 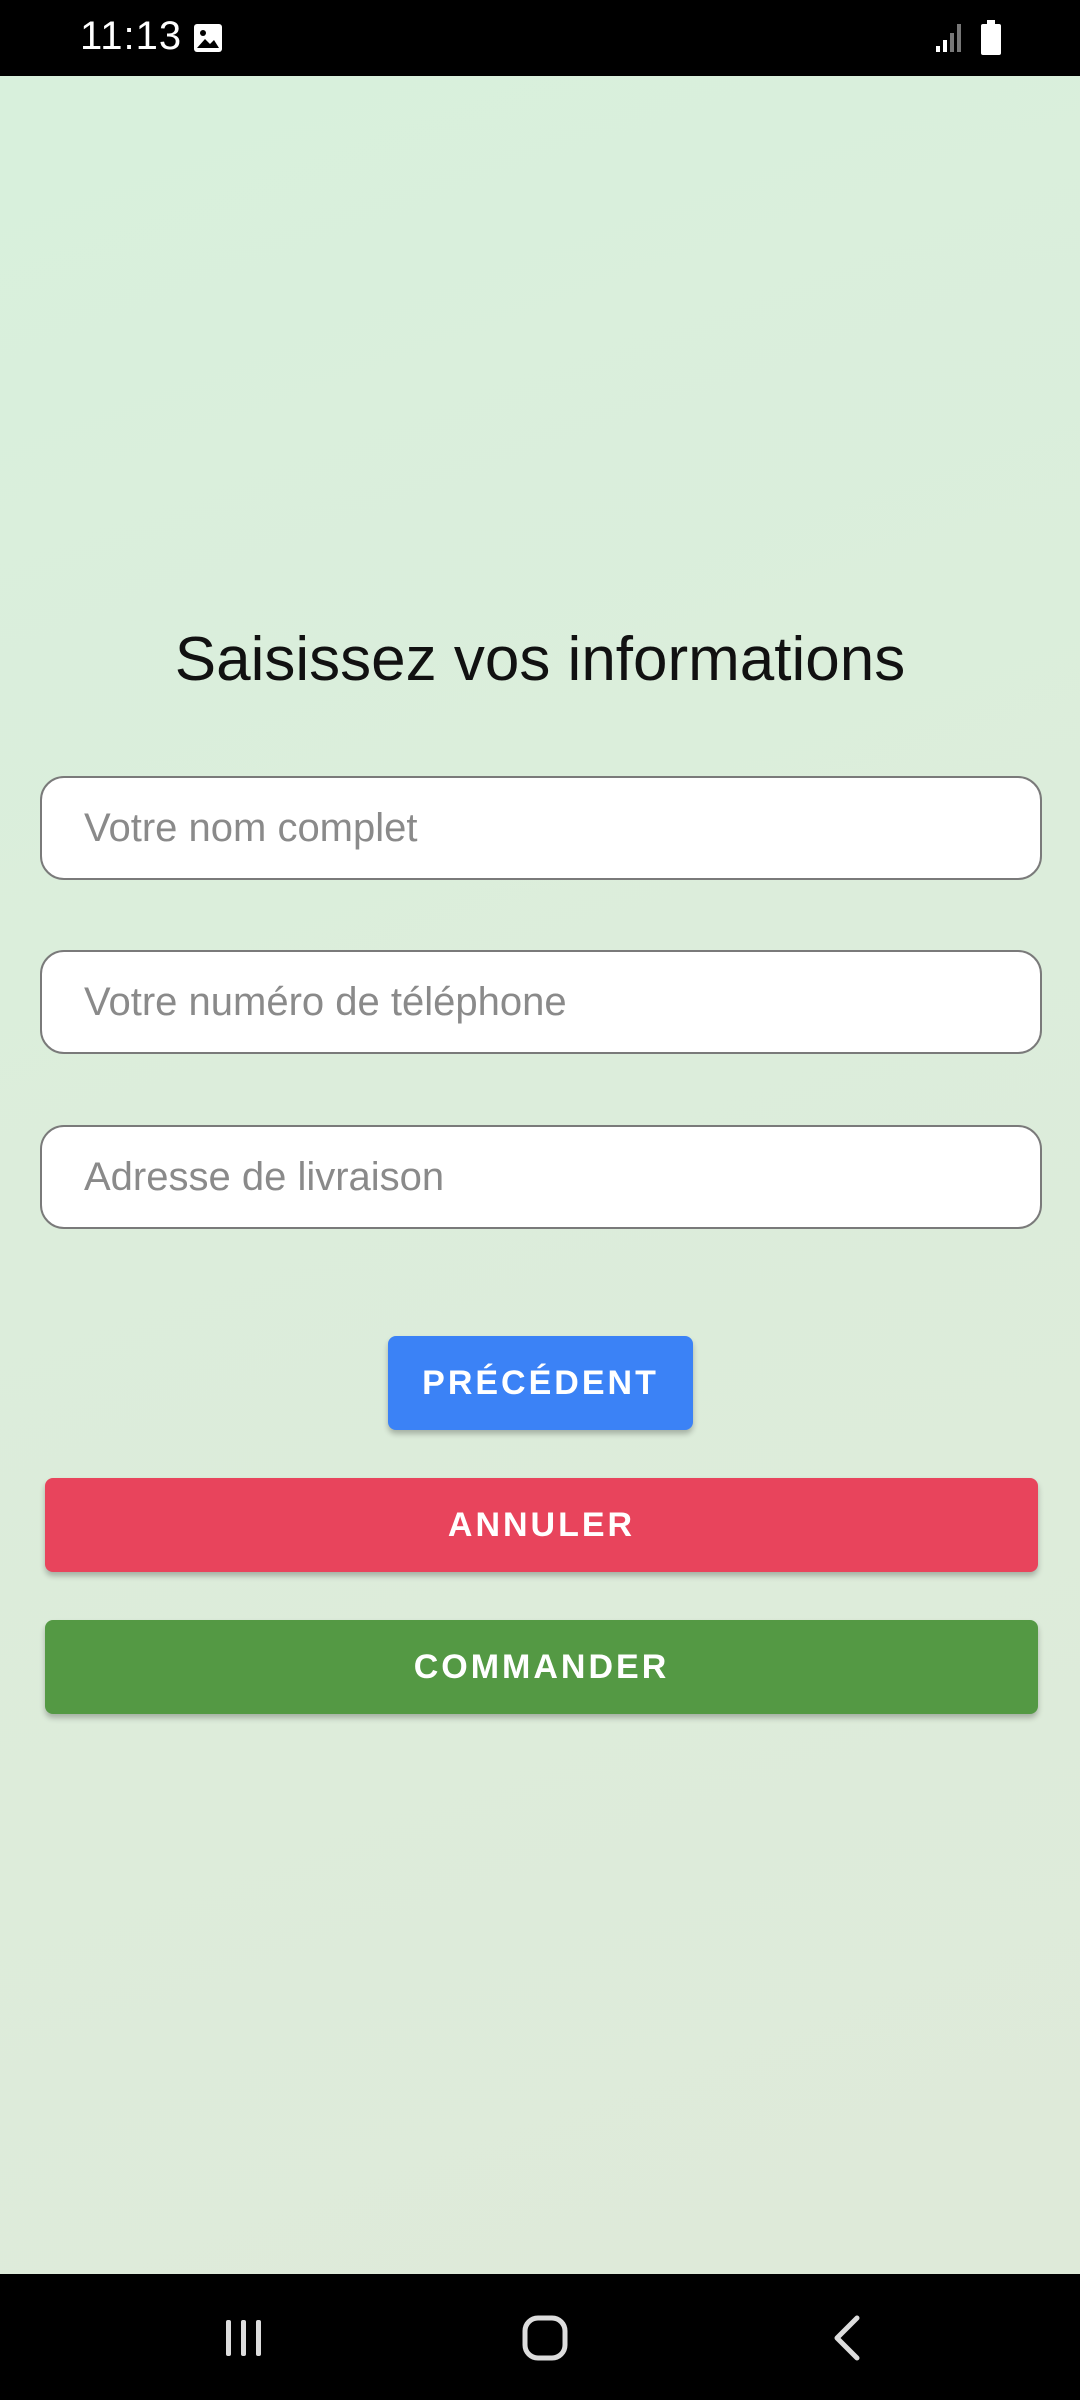 What do you see at coordinates (244, 2338) in the screenshot?
I see `recents-icon` at bounding box center [244, 2338].